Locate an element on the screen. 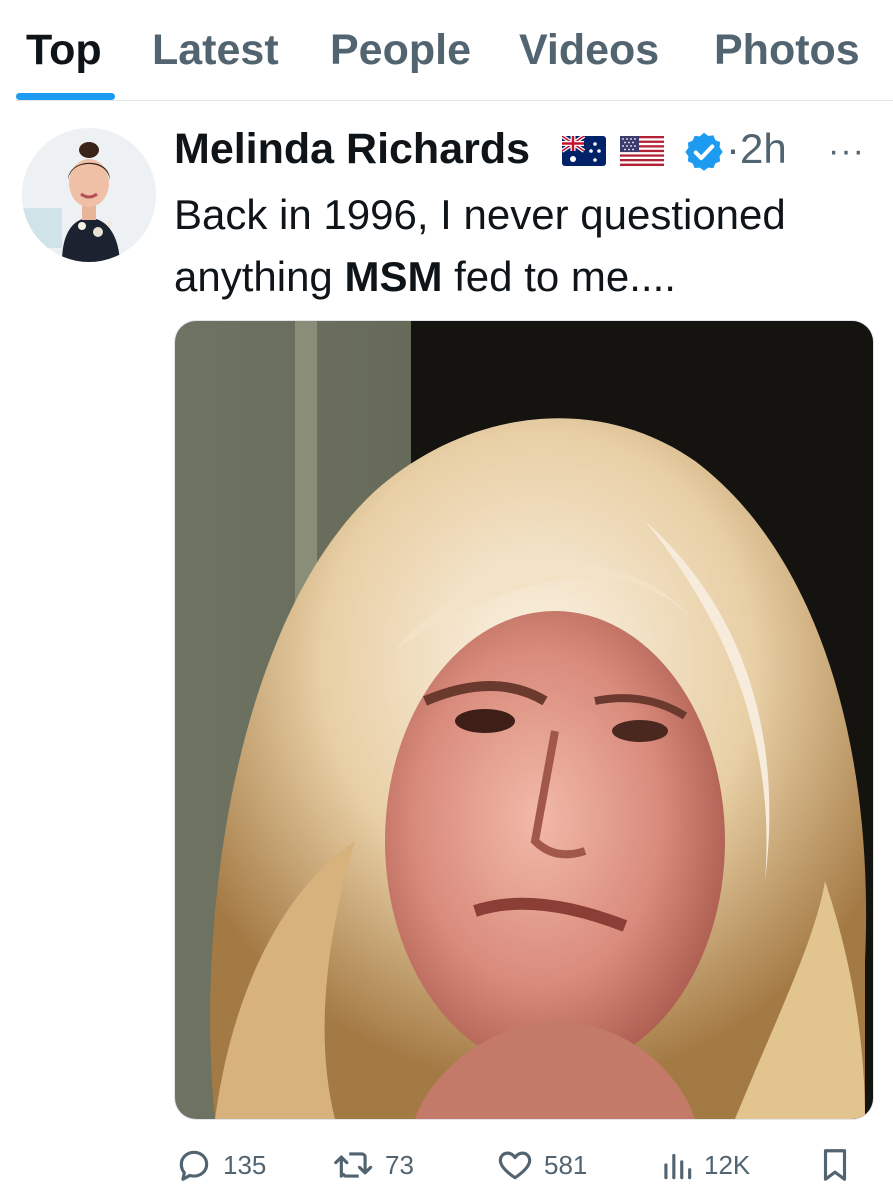 This screenshot has height=1200, width=893. search-tabs: Top Latest People Videos Photos is located at coordinates (446, 50).